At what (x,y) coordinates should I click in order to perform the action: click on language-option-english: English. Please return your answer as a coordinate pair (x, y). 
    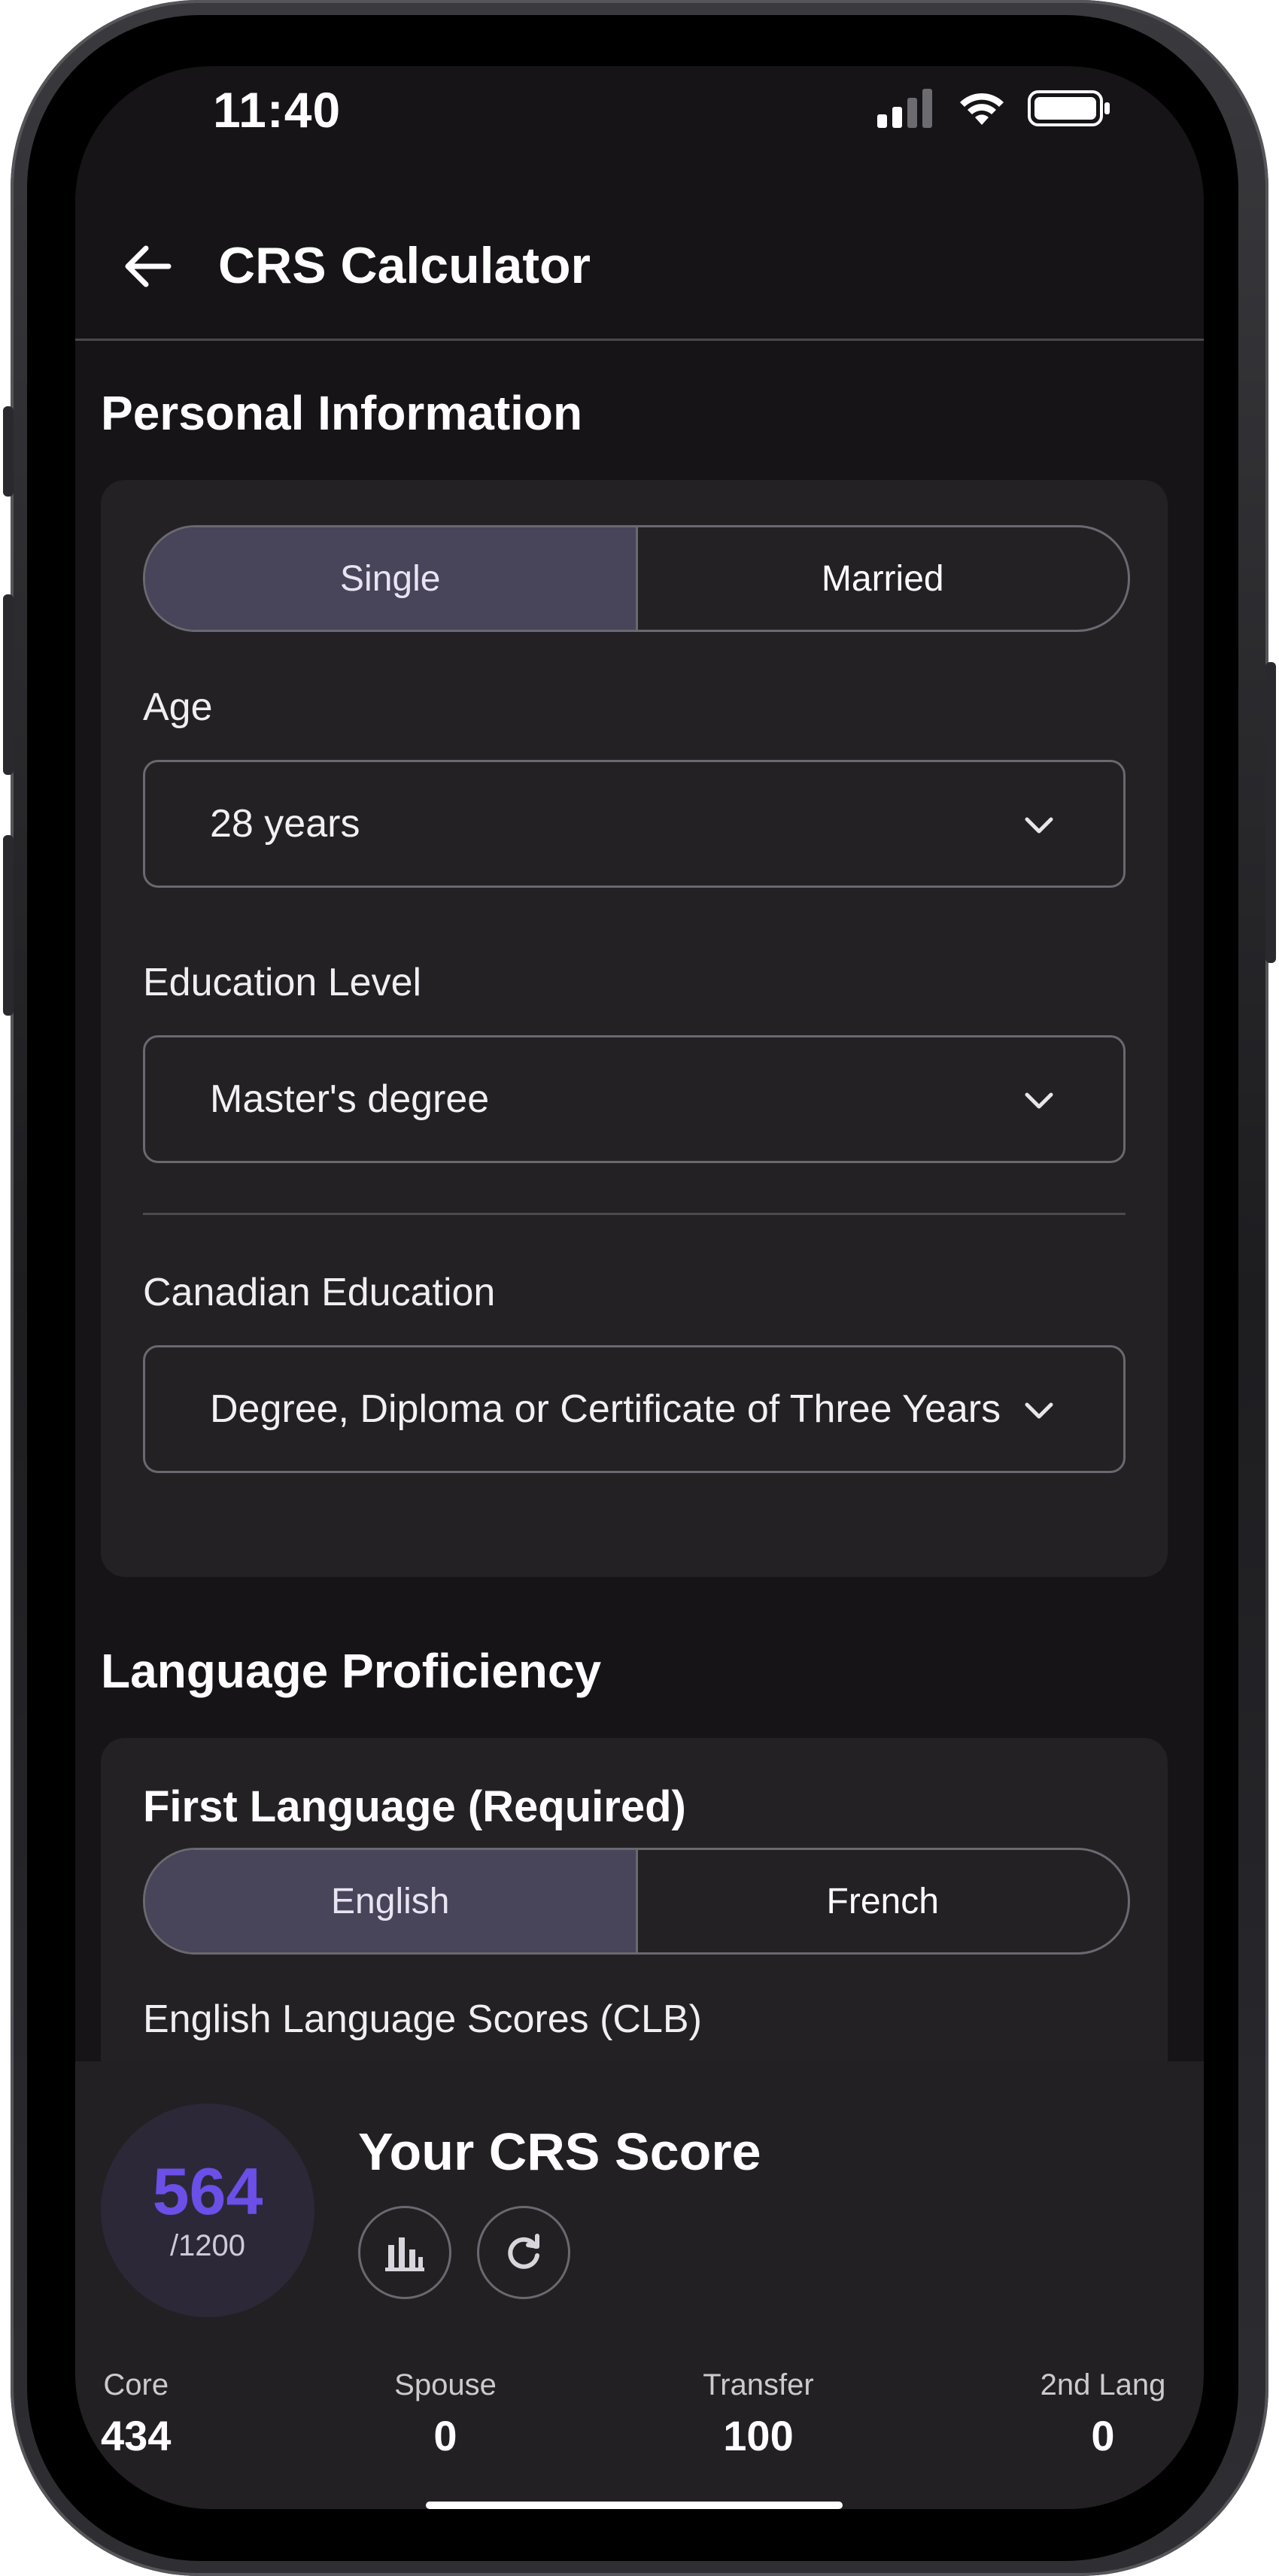
    Looking at the image, I should click on (391, 1901).